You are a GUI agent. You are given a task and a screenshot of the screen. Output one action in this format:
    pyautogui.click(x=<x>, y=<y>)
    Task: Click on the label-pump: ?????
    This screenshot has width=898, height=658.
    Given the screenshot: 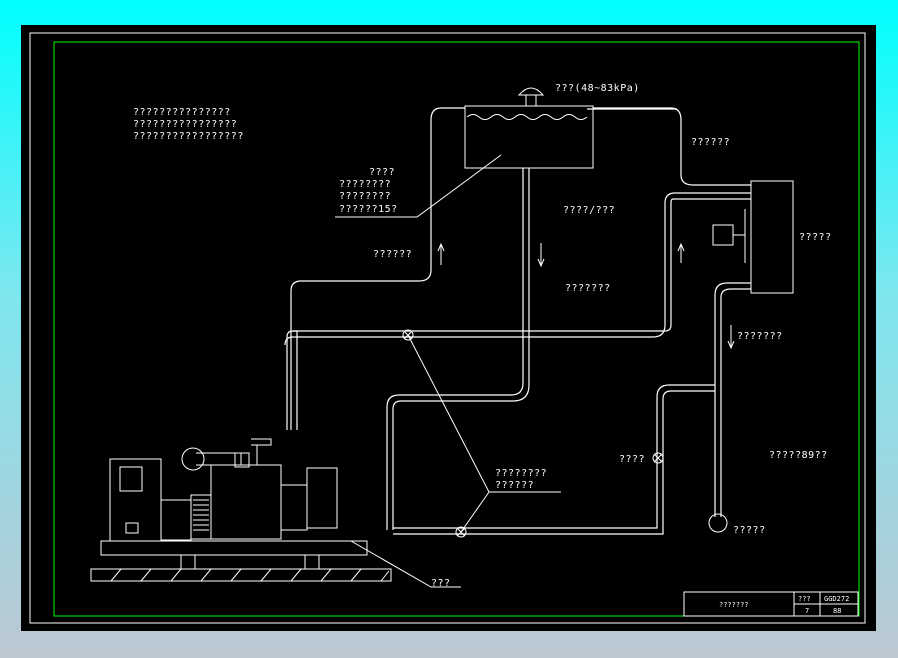 What is the action you would take?
    pyautogui.click(x=749, y=530)
    